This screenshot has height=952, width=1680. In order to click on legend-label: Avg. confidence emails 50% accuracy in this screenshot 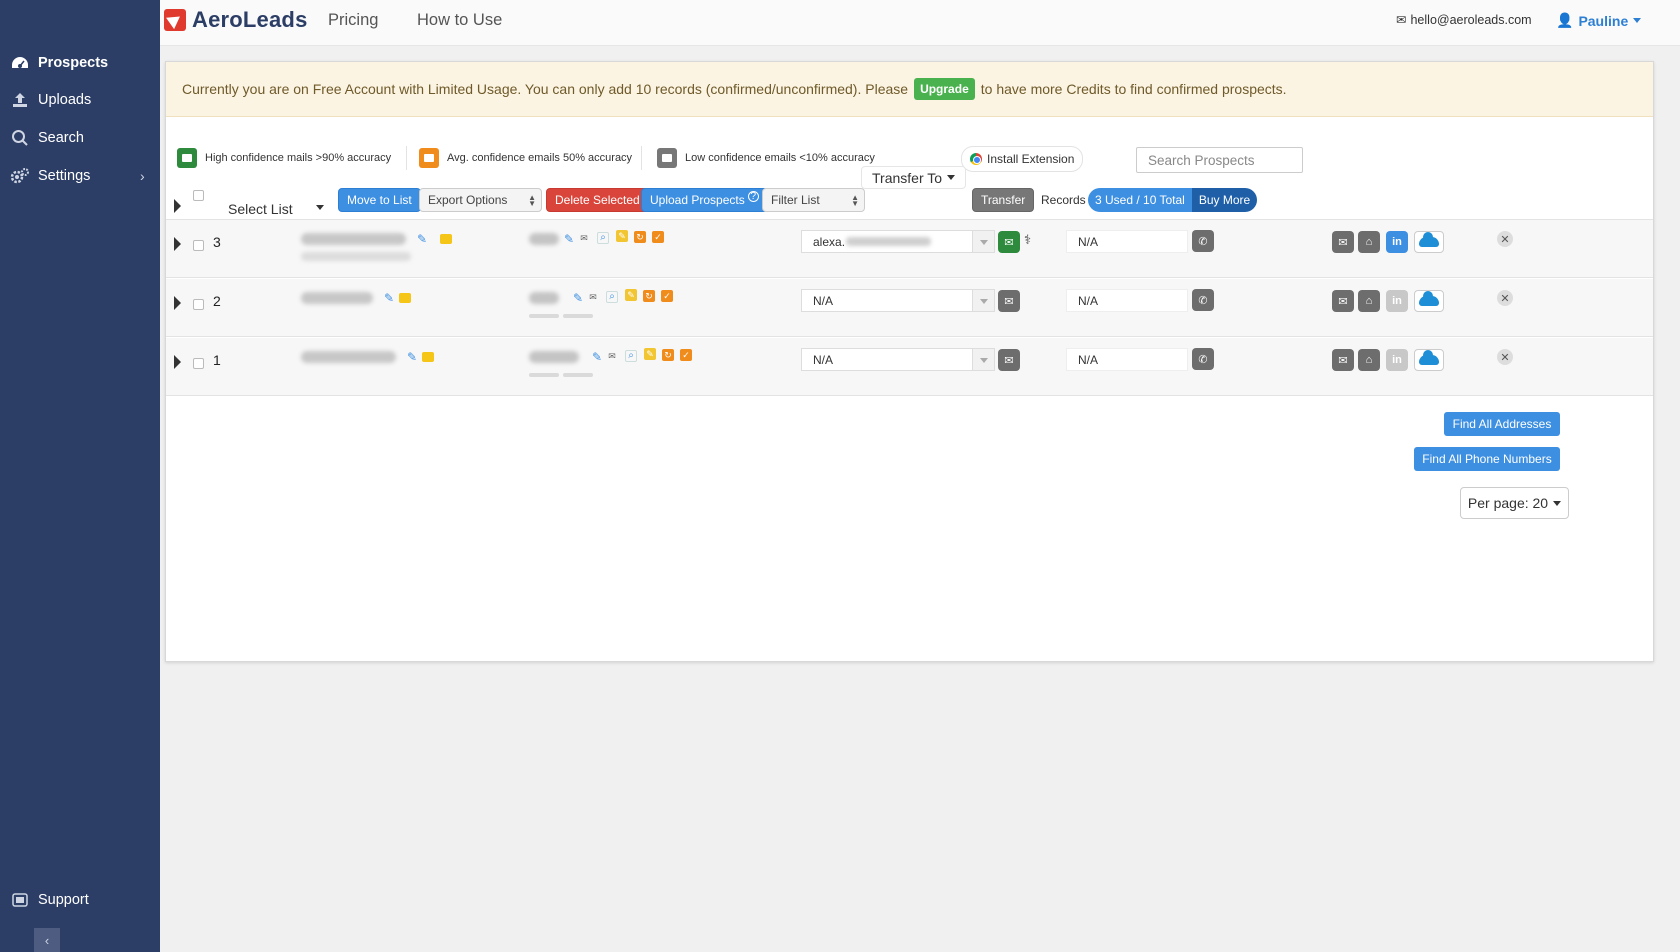, I will do `click(540, 158)`.